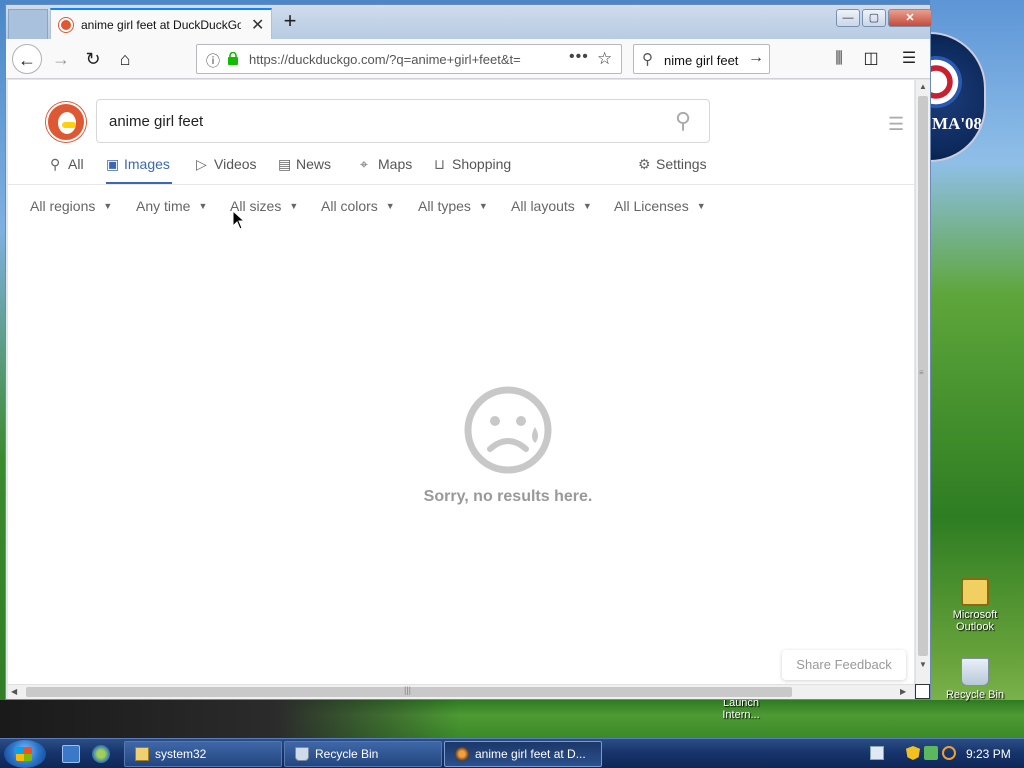 The width and height of the screenshot is (1024, 768). Describe the element at coordinates (142, 754) in the screenshot. I see `folder-icon` at that location.